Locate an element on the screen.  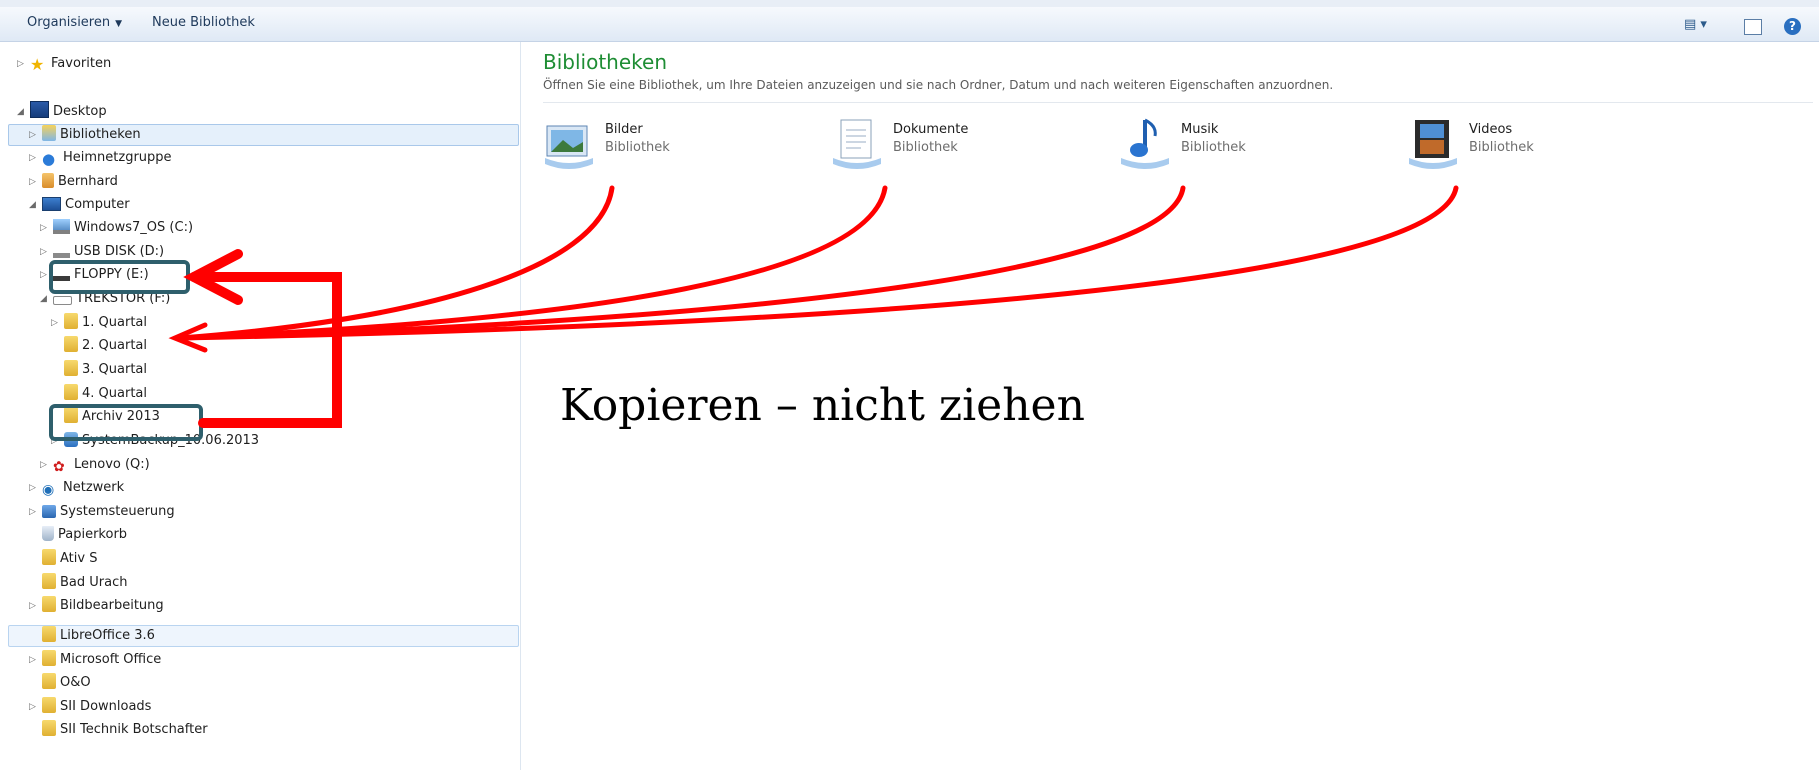
command-bar: Organisieren ▼ Neue Bibliothek ▤ ▾ ? is located at coordinates (909, 21).